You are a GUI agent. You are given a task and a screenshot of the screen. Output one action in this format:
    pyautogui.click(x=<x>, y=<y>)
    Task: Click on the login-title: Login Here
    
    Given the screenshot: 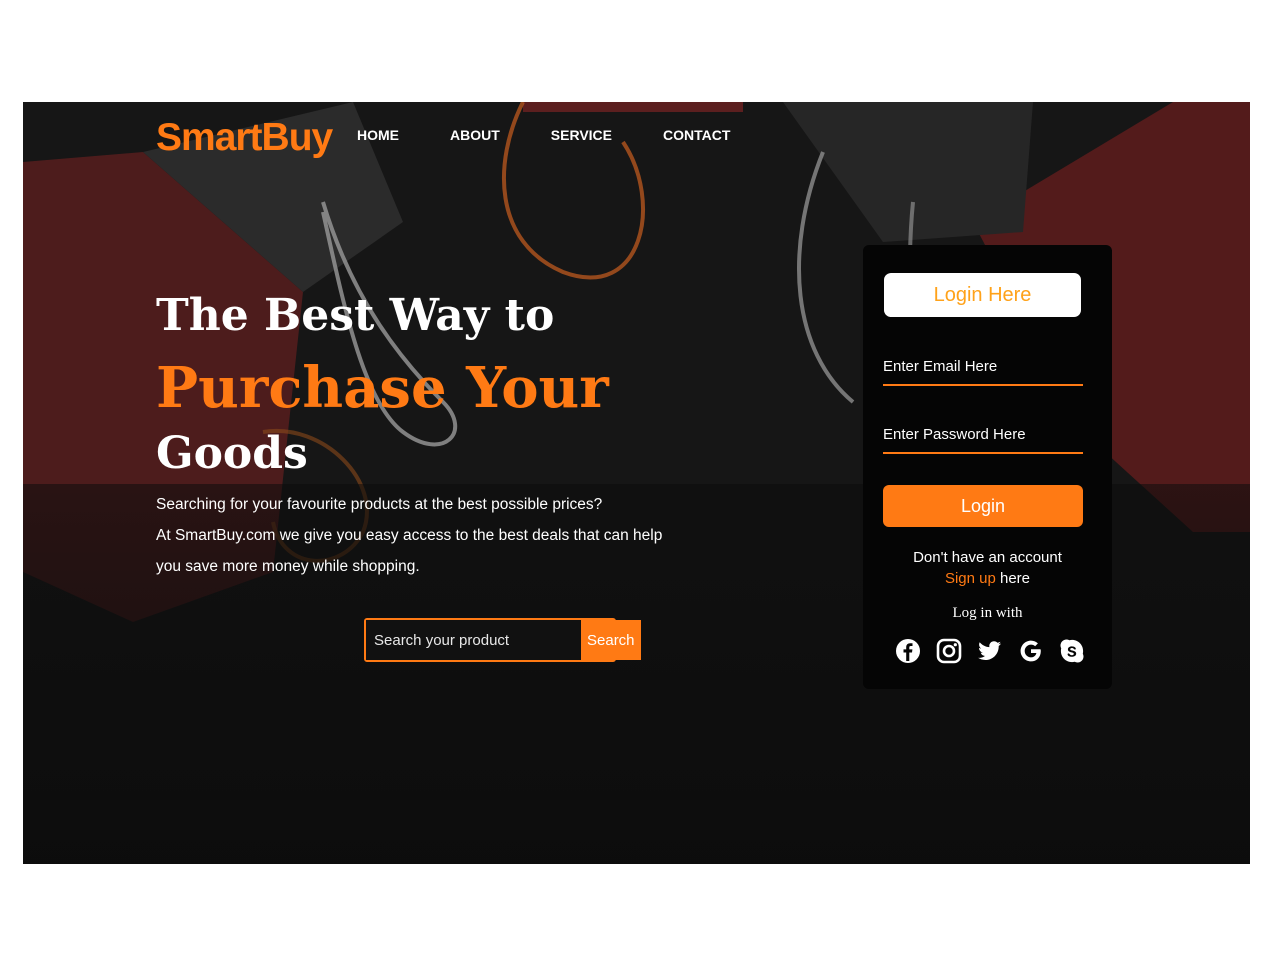 What is the action you would take?
    pyautogui.click(x=982, y=295)
    